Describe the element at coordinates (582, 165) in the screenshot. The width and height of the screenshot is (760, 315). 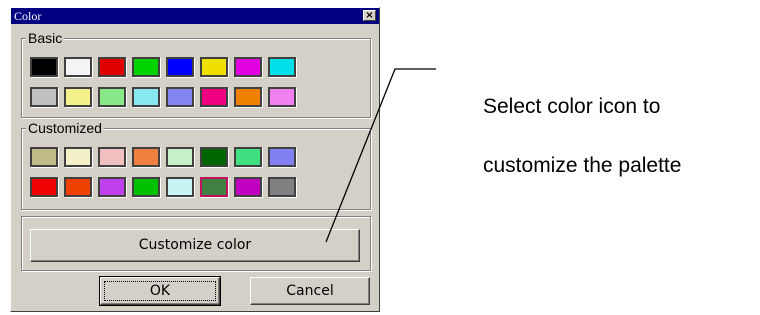
I see `callout-line-2: customize the palette` at that location.